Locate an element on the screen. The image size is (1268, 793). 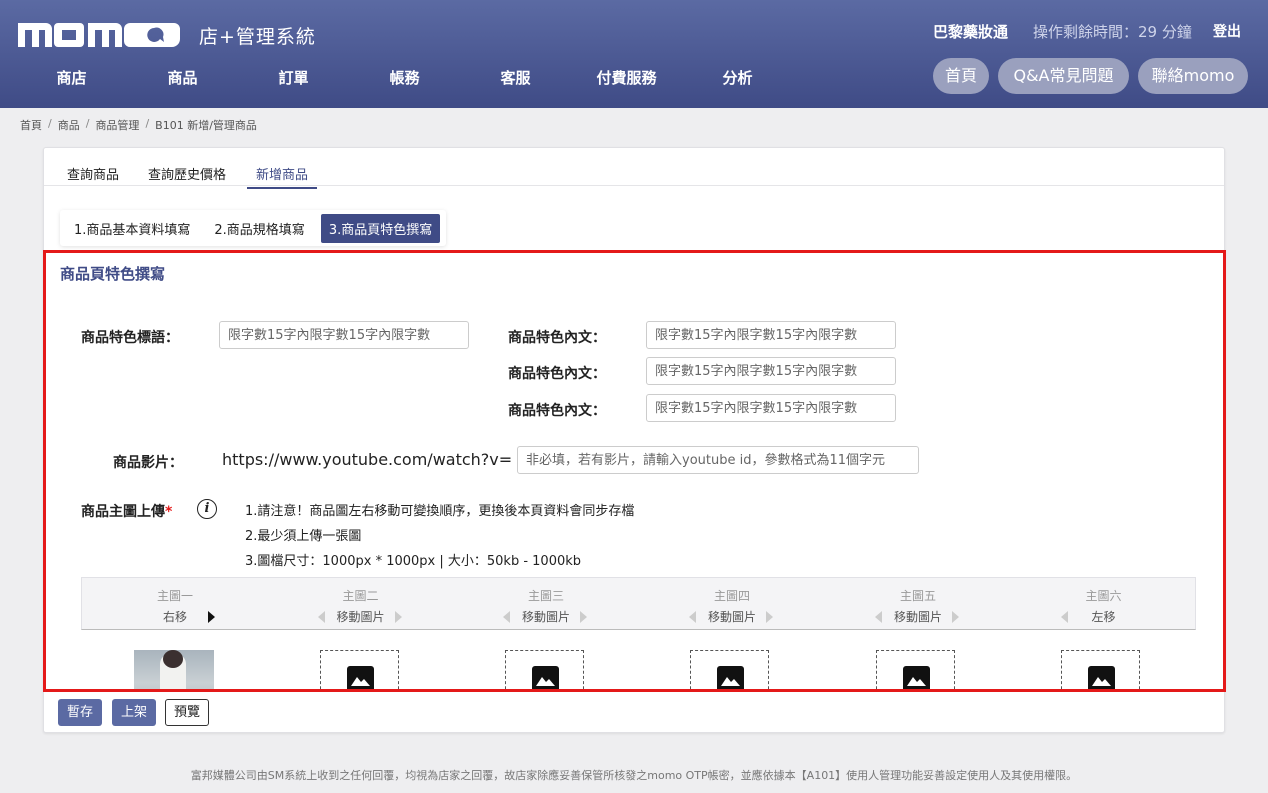
column-action: 右移 is located at coordinates (174, 617).